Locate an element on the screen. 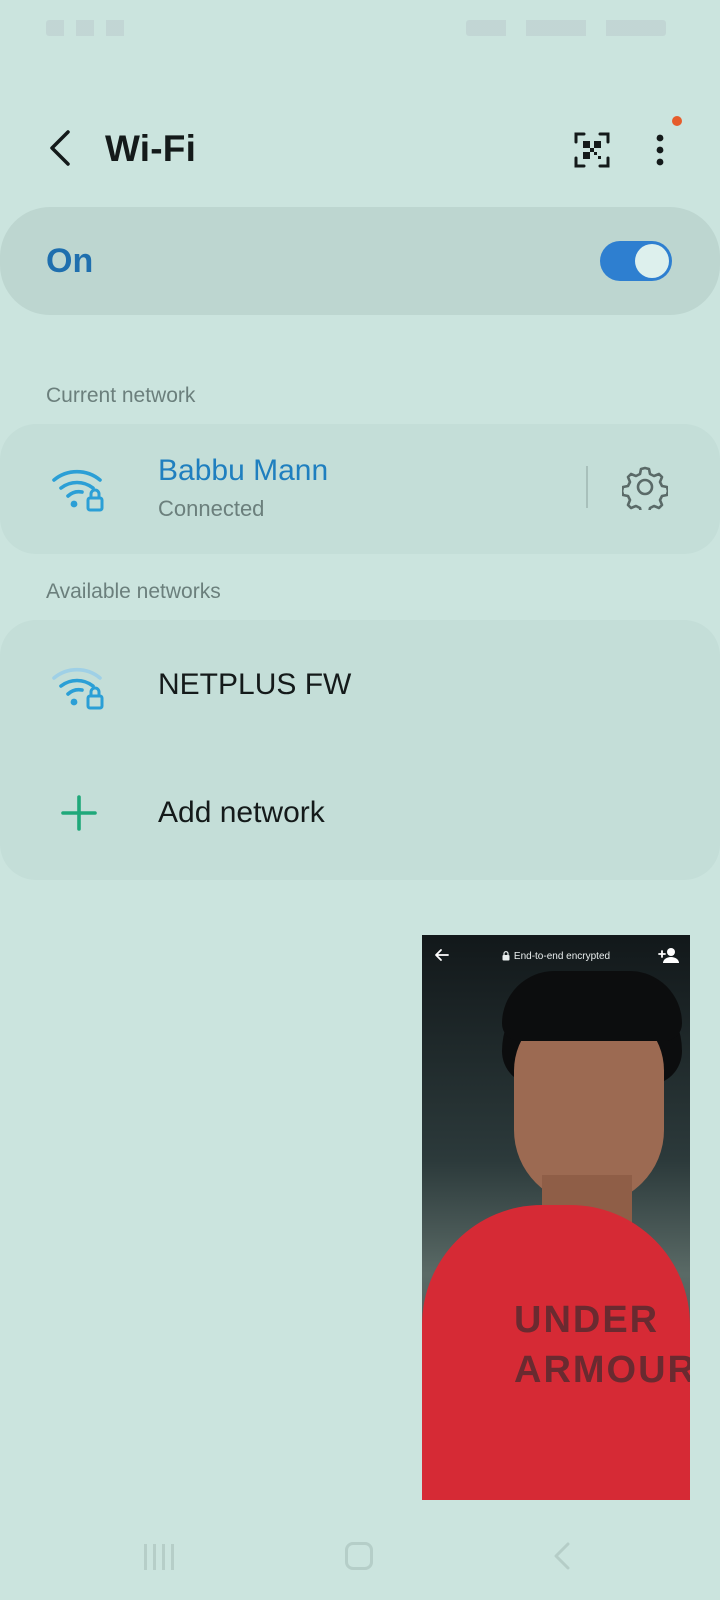 This screenshot has height=1600, width=720. wifi-toggle-switch is located at coordinates (636, 261).